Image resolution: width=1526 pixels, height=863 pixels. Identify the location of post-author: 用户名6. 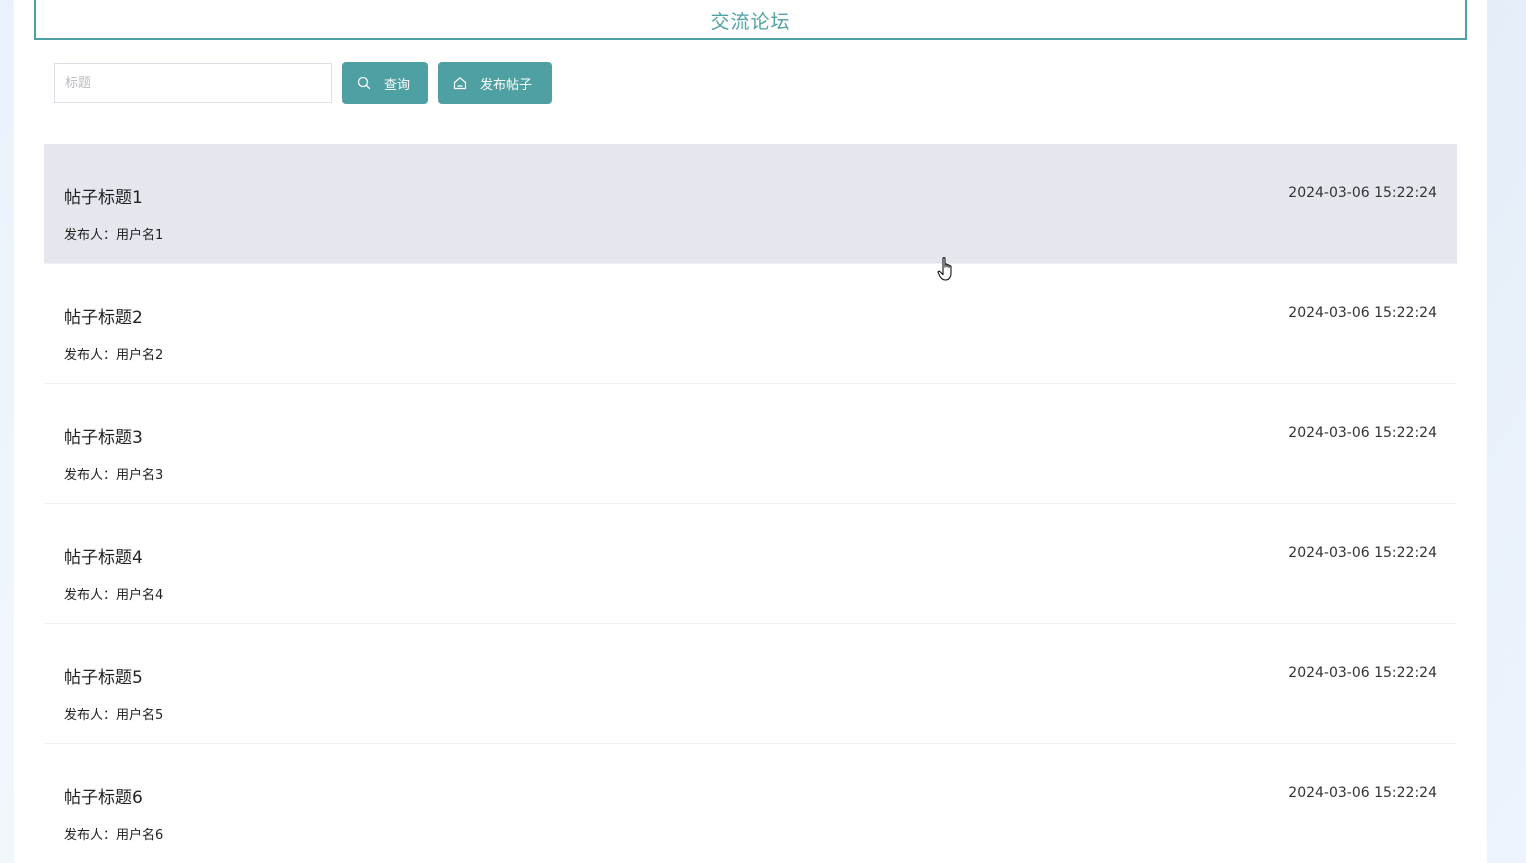
(140, 835).